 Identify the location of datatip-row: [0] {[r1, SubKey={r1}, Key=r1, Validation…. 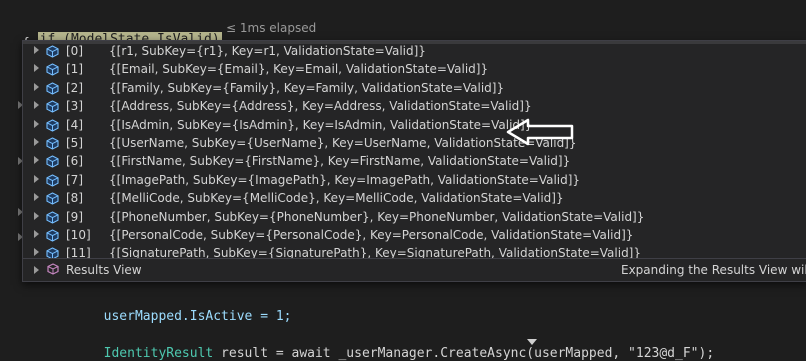
(414, 52).